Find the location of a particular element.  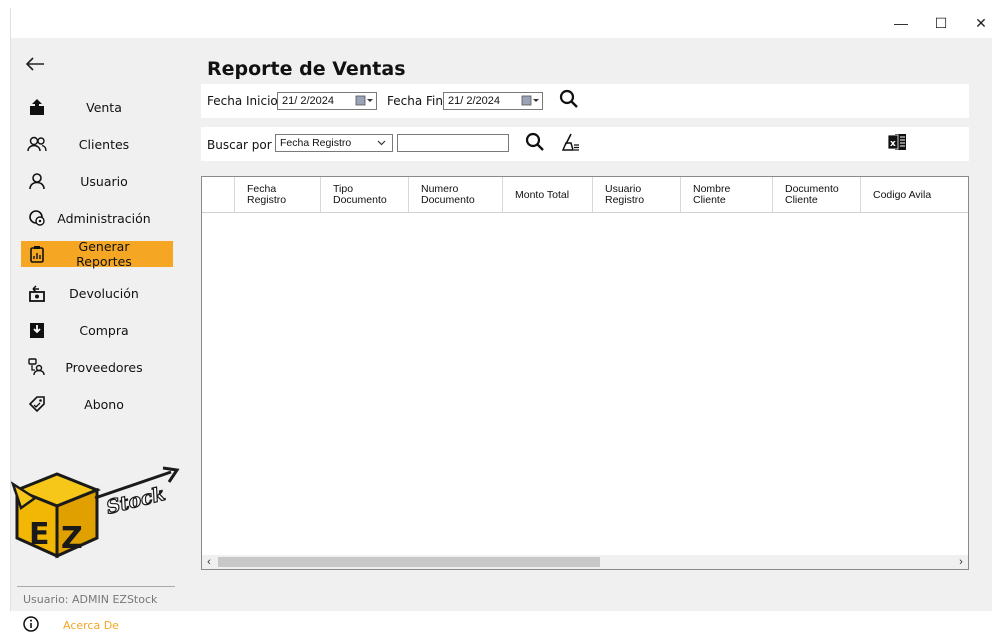

chevron-down-icon is located at coordinates (381, 144).